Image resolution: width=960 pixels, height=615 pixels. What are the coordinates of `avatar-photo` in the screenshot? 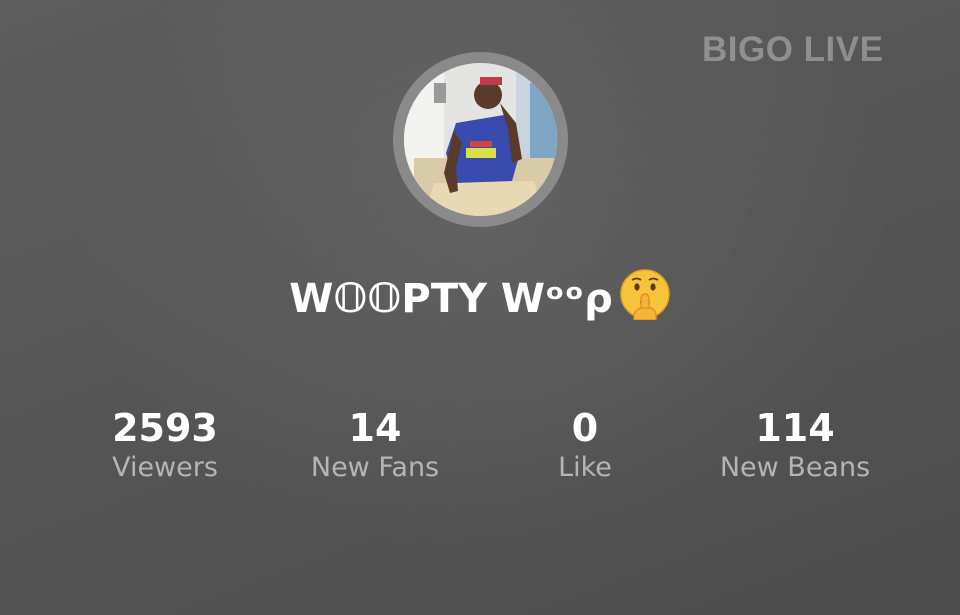 It's located at (480, 139).